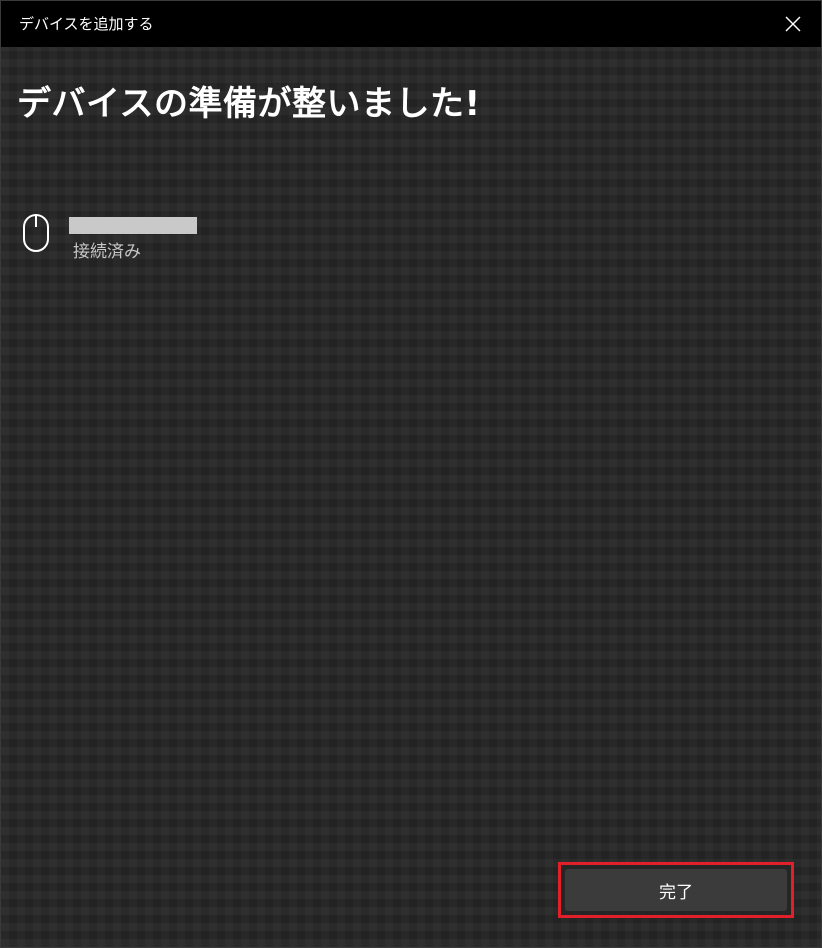 The width and height of the screenshot is (822, 948). I want to click on done-button-highlight: 完了, so click(676, 890).